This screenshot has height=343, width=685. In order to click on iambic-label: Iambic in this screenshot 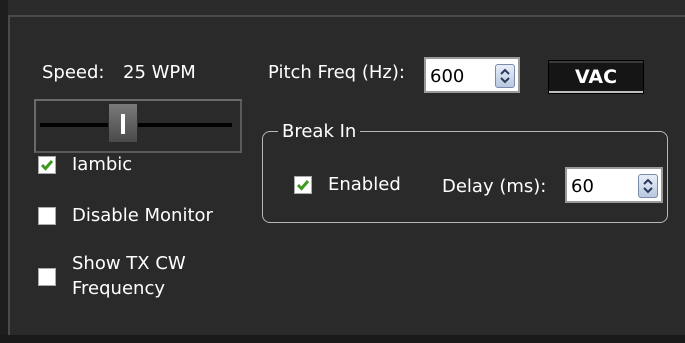, I will do `click(102, 164)`.